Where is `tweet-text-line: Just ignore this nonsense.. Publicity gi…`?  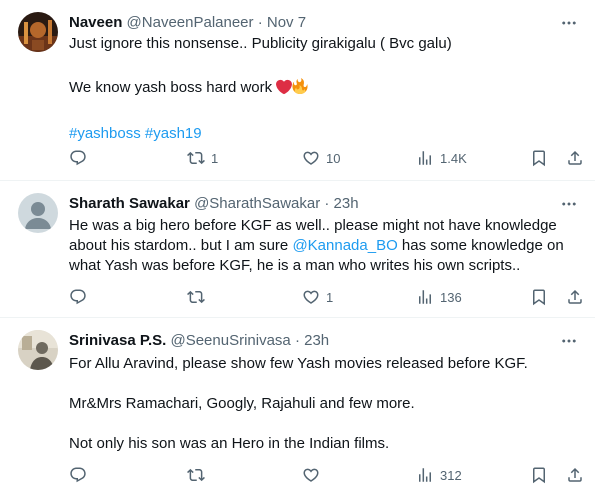
tweet-text-line: Just ignore this nonsense.. Publicity gi… is located at coordinates (260, 43).